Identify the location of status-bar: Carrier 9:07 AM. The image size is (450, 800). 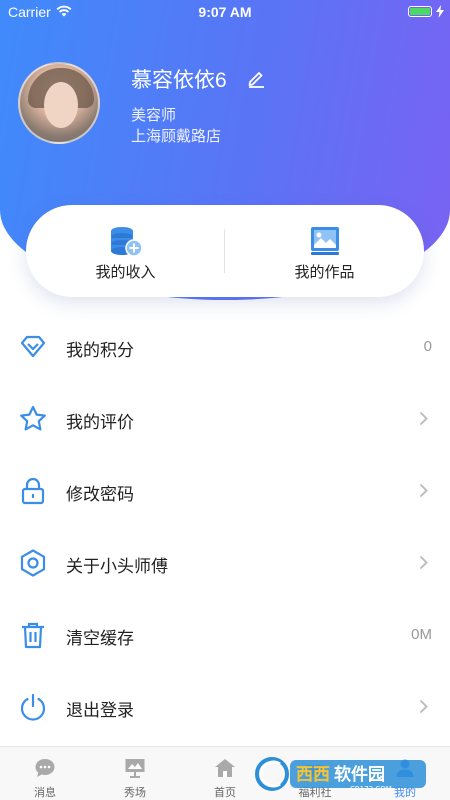
(225, 12).